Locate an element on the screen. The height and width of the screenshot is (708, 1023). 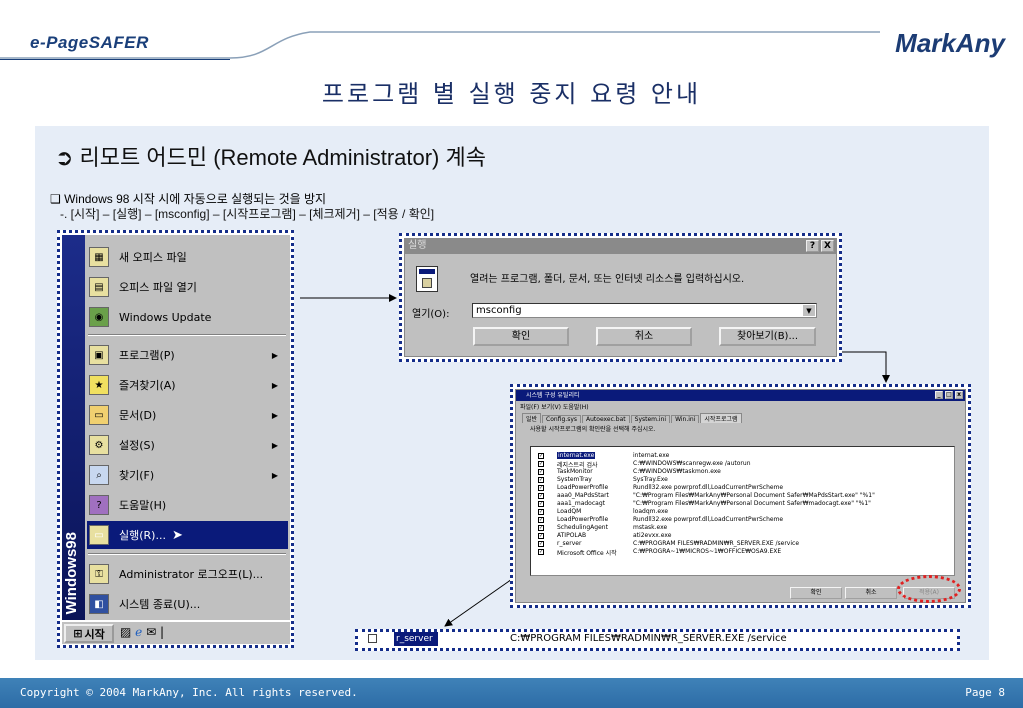
startup-name: LoadQM is located at coordinates (569, 511).